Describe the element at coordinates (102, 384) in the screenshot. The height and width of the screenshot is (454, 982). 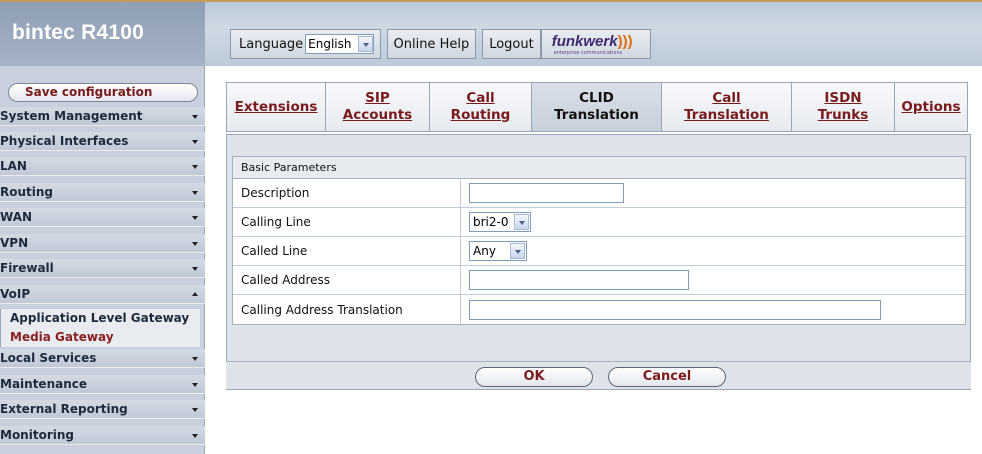
I see `sidebar-item-maintenance: Maintenance` at that location.